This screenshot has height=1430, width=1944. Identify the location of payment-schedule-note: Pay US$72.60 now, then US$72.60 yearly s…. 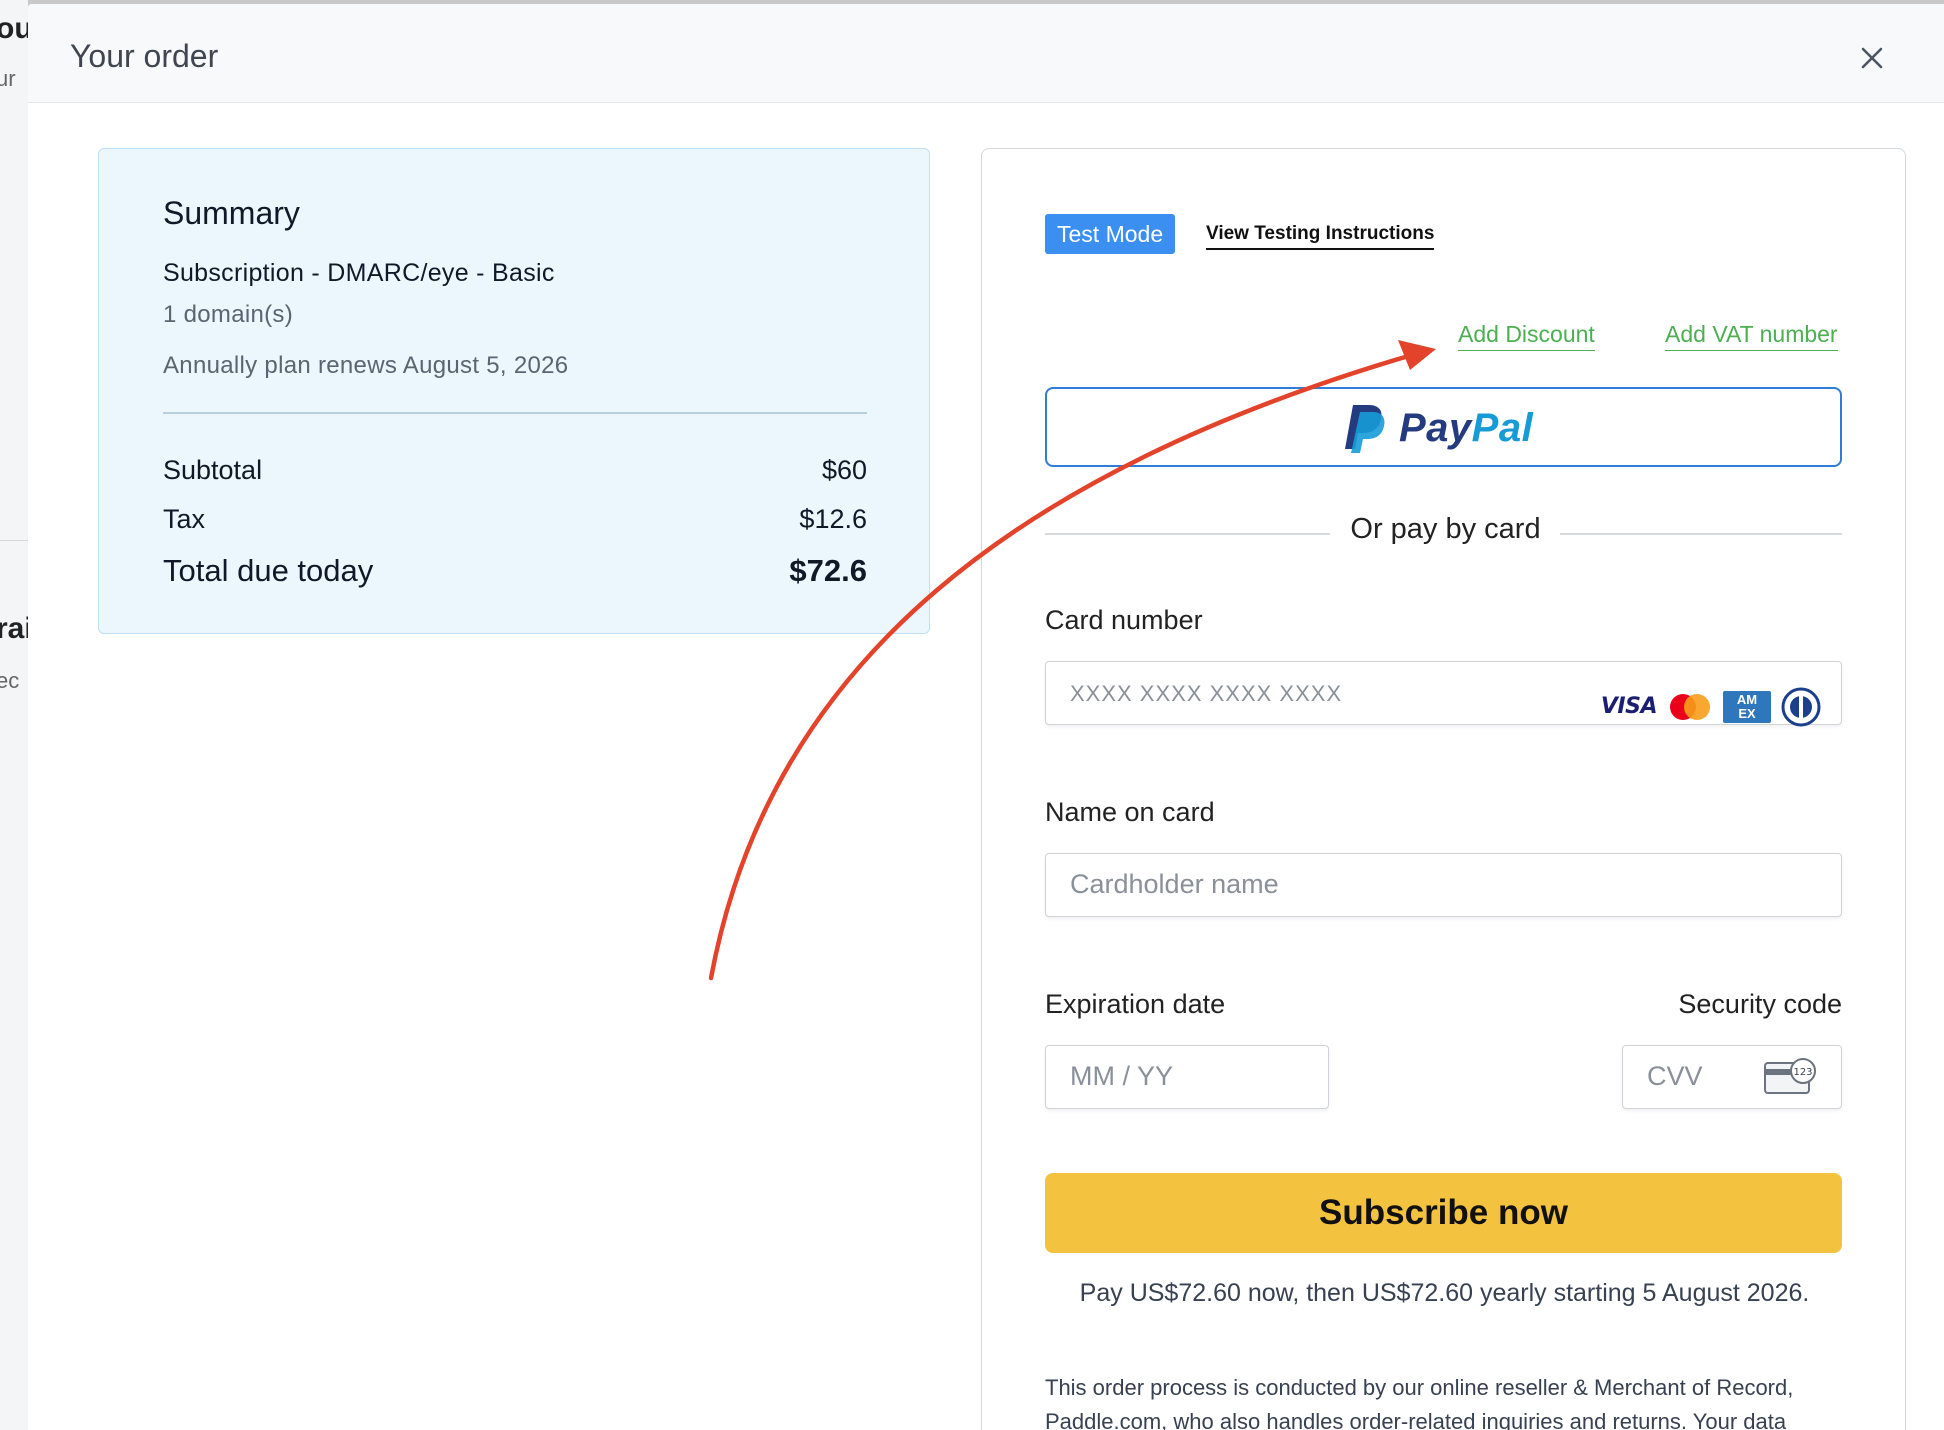
(1444, 1293).